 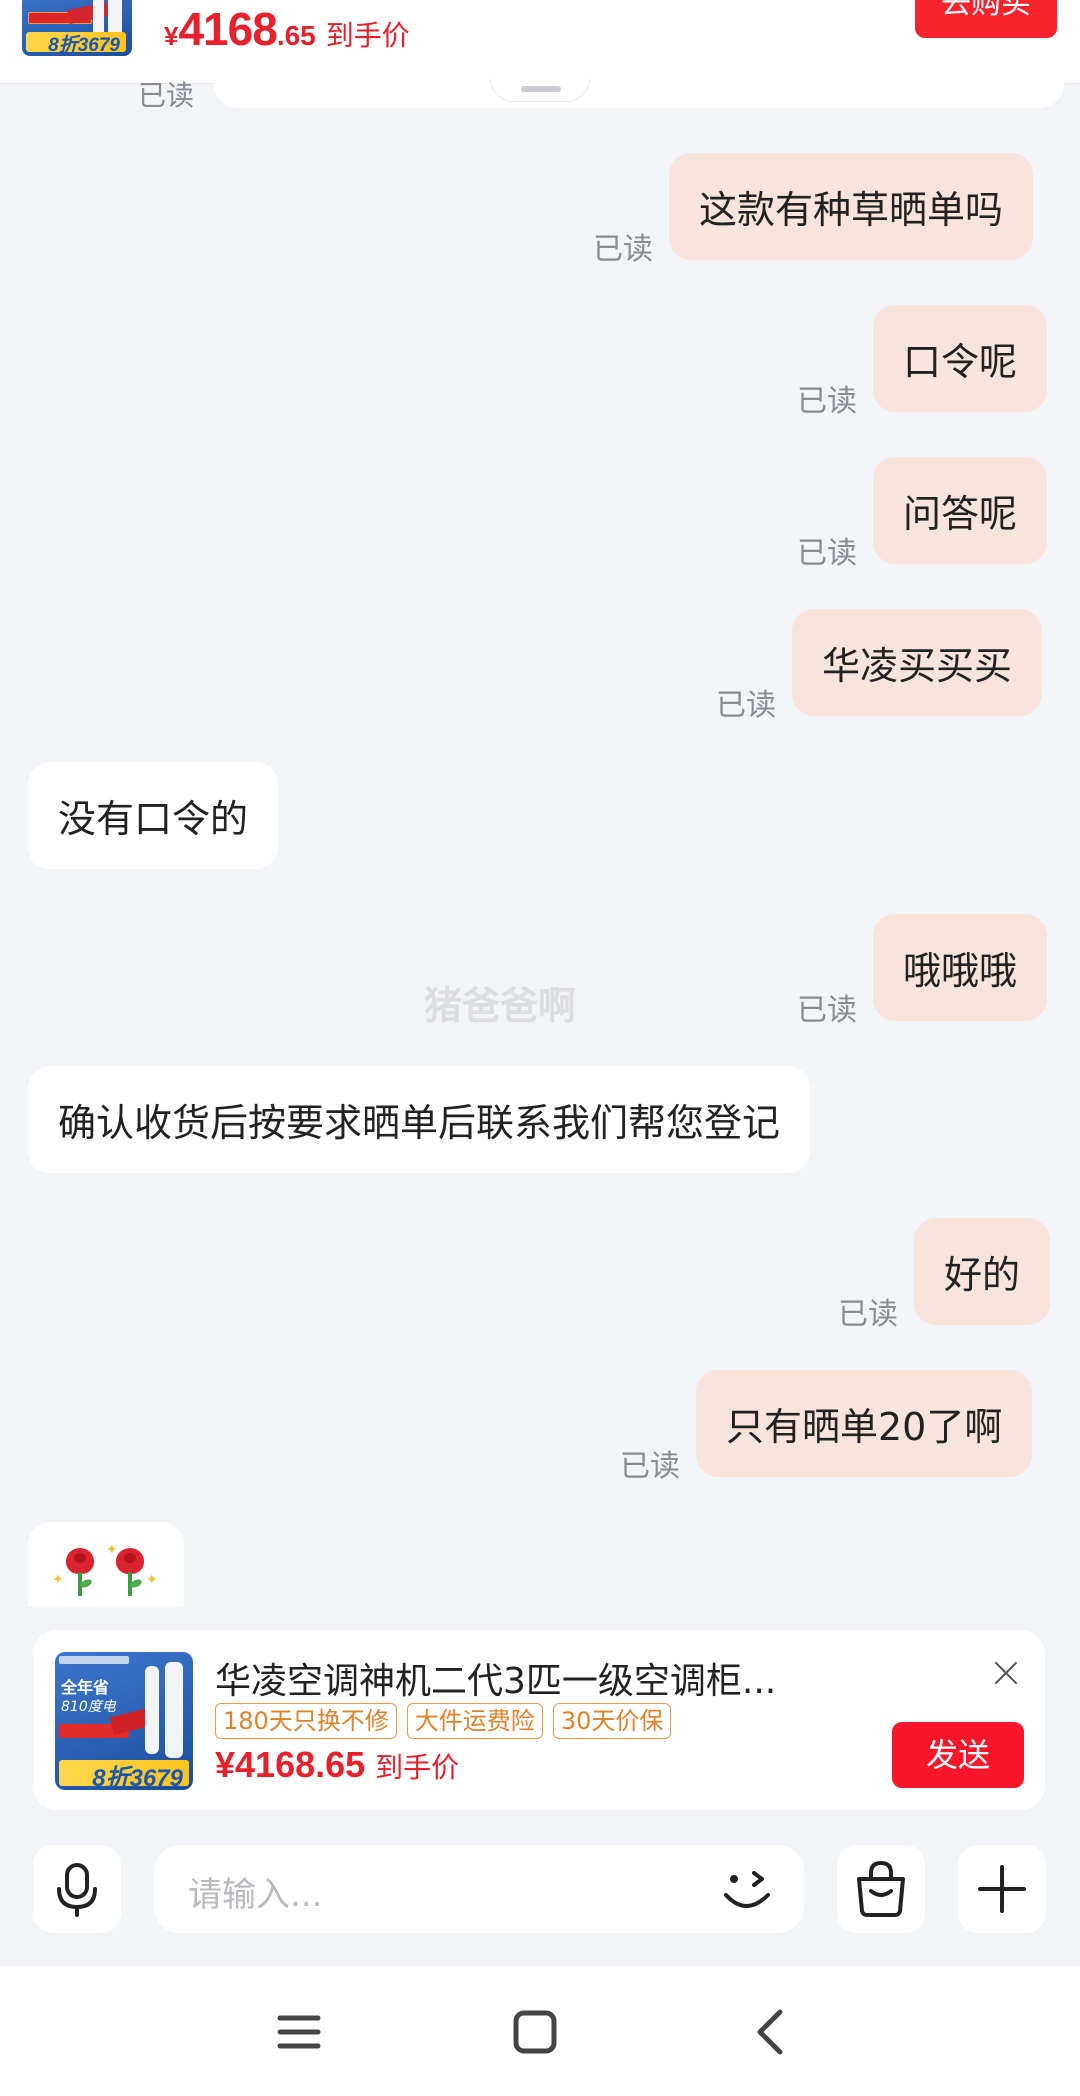 I want to click on watermark: 猪爸爸啊, so click(x=500, y=1006).